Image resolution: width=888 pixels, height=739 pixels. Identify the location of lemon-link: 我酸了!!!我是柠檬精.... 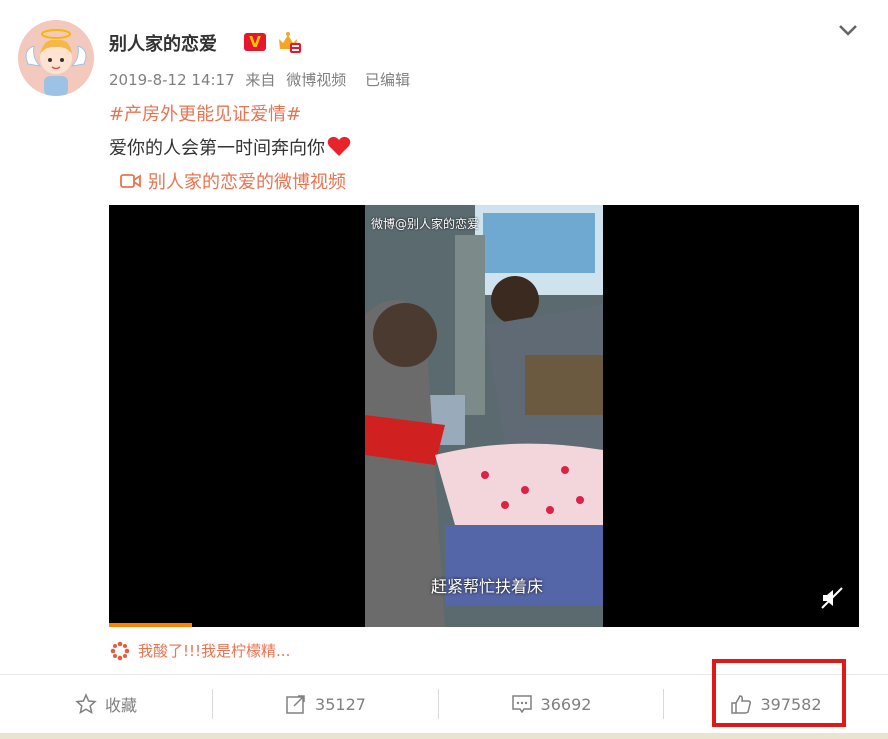
(200, 650).